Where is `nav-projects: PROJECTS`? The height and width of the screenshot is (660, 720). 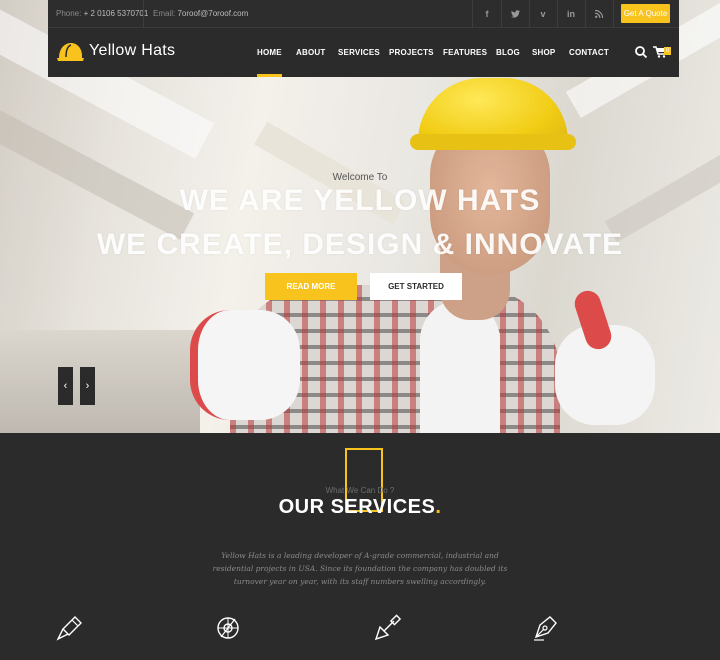
nav-projects: PROJECTS is located at coordinates (411, 52).